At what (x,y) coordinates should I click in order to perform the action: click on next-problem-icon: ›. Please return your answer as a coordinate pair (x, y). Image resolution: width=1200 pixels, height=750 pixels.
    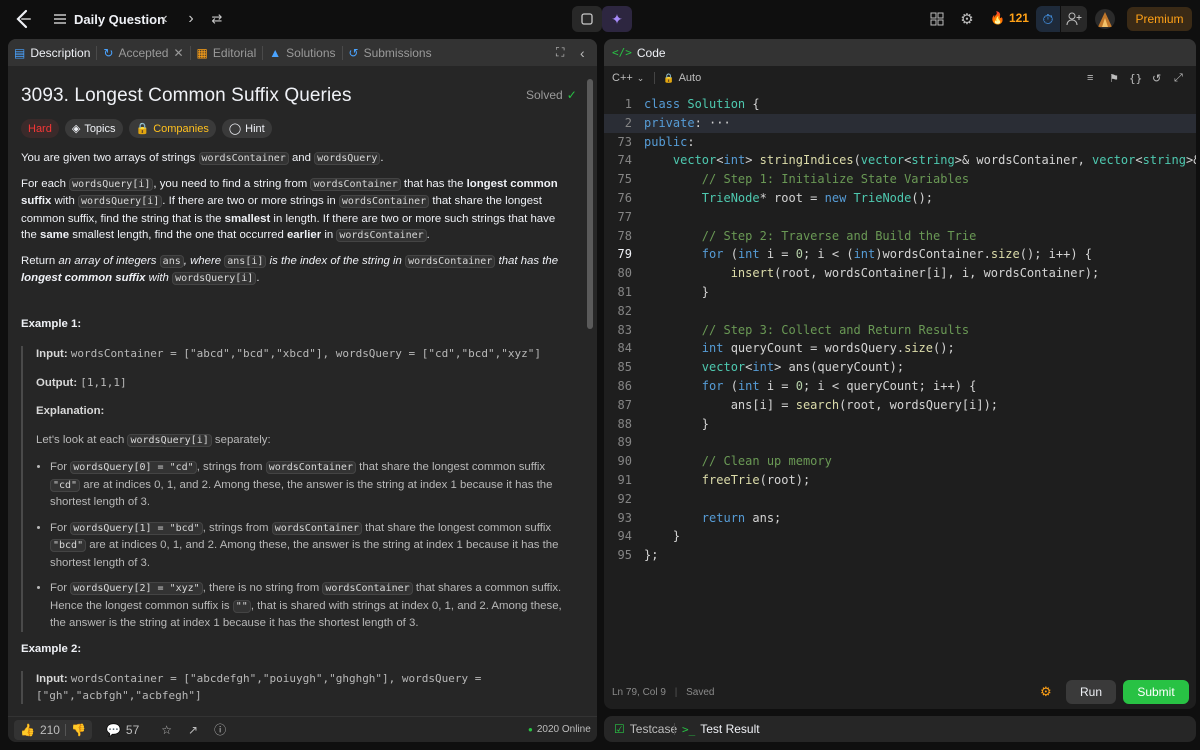
    Looking at the image, I should click on (191, 19).